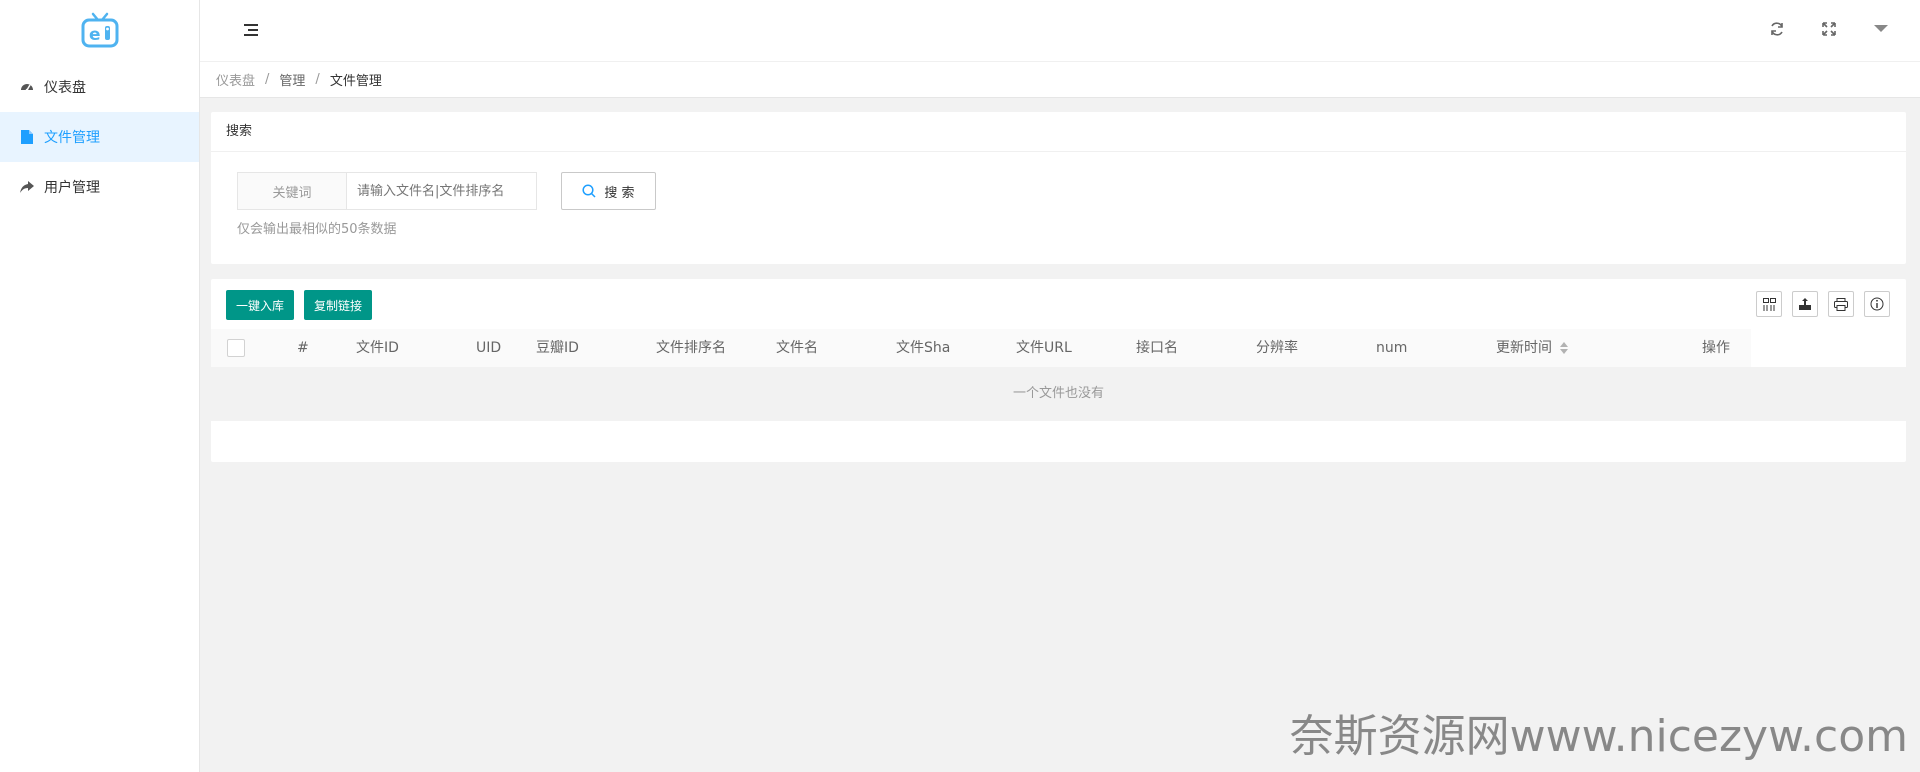  I want to click on file-icon, so click(27, 137).